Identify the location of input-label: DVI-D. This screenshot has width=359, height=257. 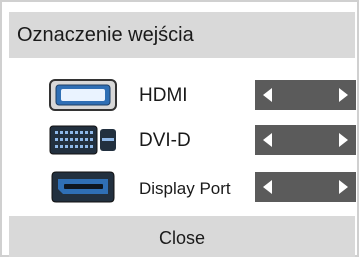
(165, 140).